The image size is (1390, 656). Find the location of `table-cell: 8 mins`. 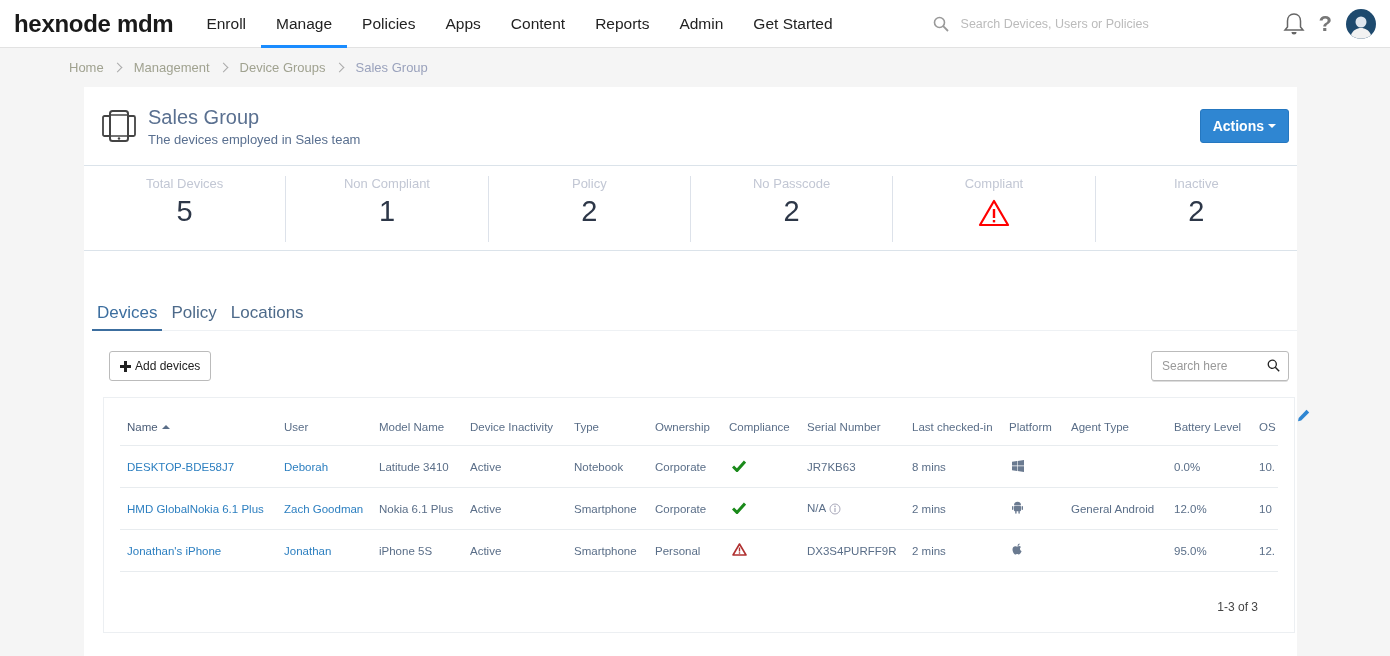

table-cell: 8 mins is located at coordinates (953, 466).